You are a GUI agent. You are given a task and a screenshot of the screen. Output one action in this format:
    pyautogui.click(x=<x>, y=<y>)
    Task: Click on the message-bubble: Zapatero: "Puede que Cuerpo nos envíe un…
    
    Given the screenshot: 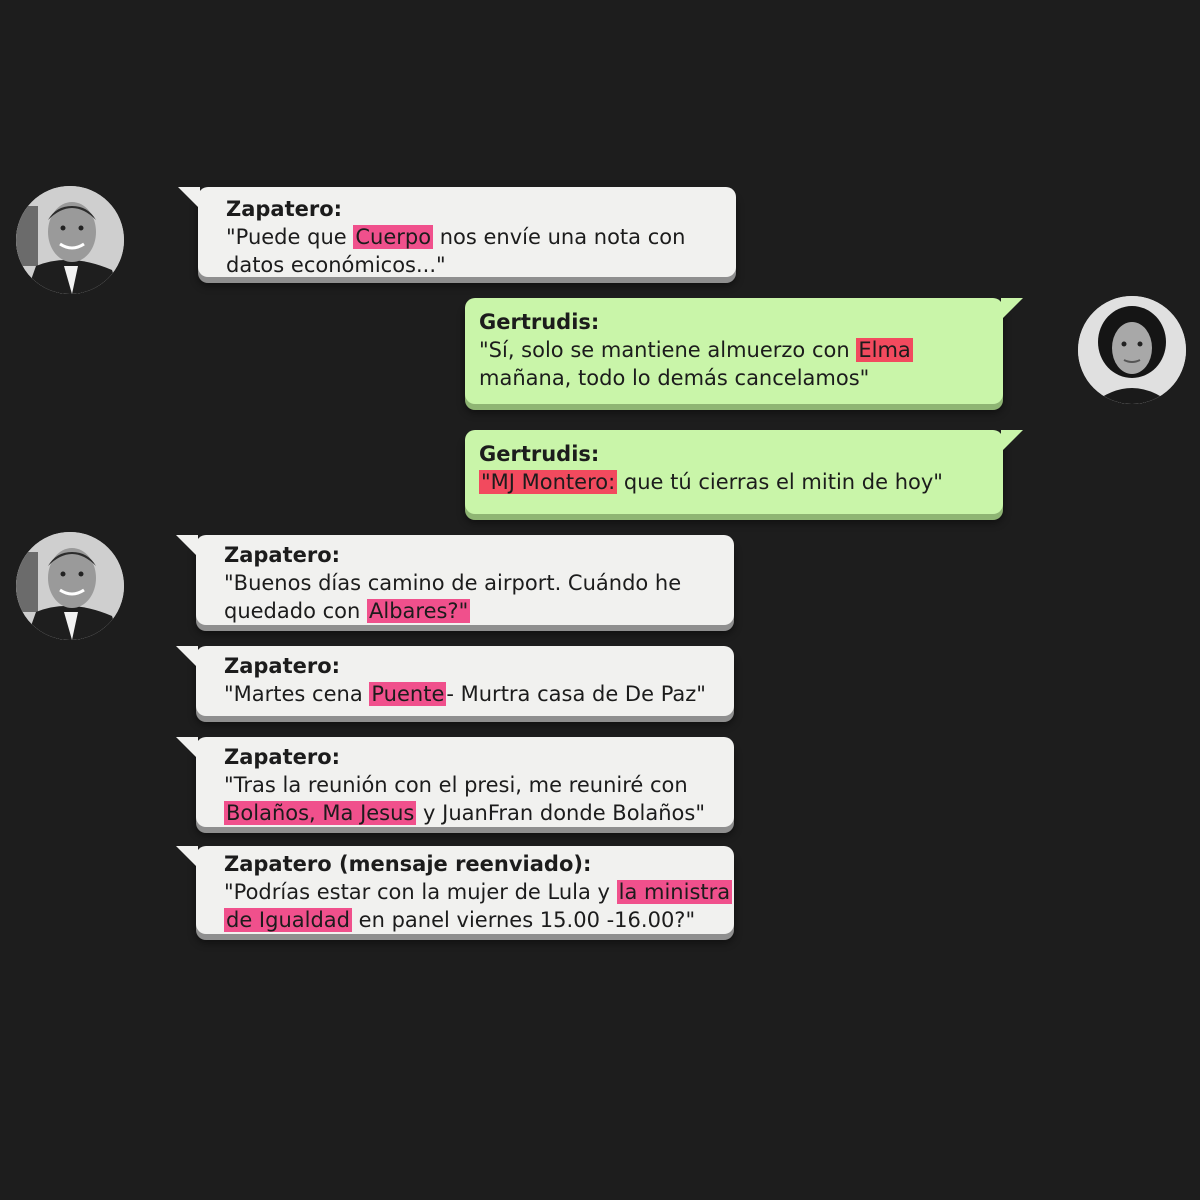 What is the action you would take?
    pyautogui.click(x=457, y=232)
    